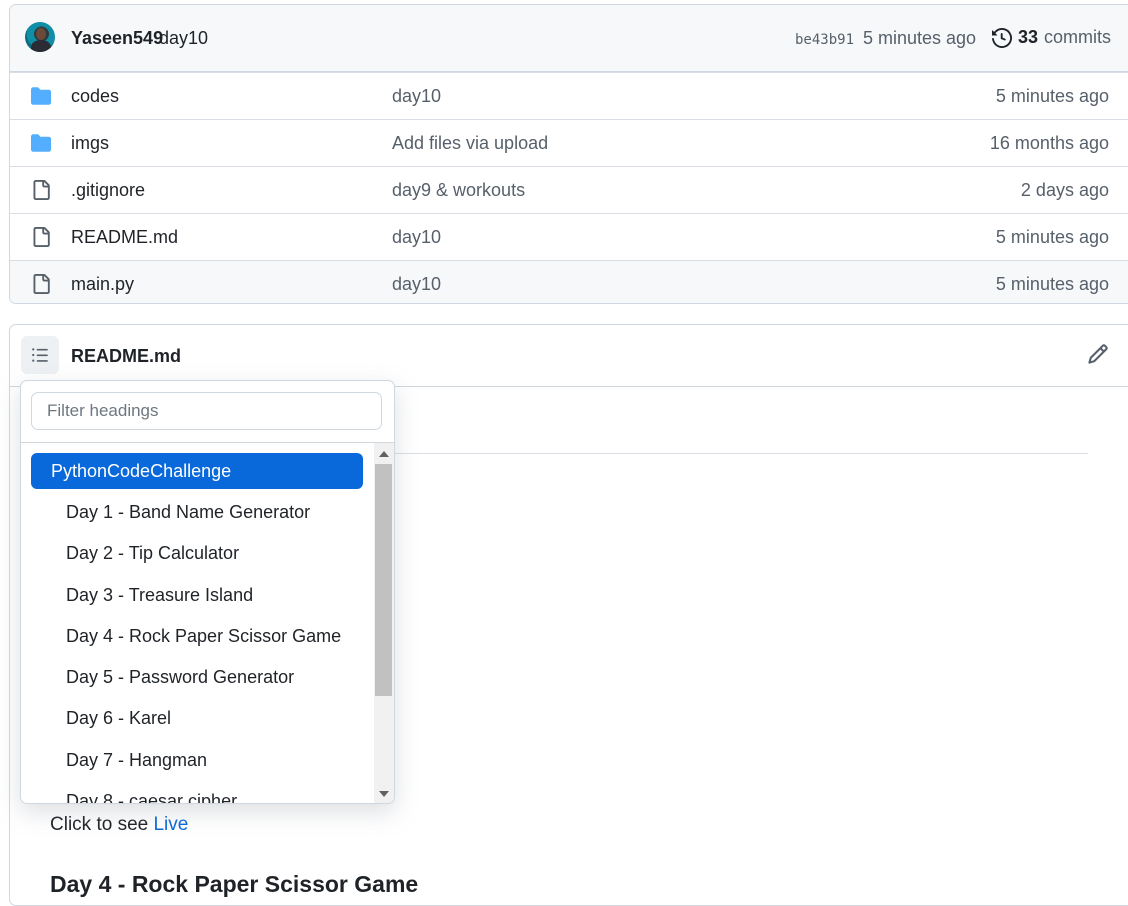  Describe the element at coordinates (1078, 37) in the screenshot. I see `commits-label: commits` at that location.